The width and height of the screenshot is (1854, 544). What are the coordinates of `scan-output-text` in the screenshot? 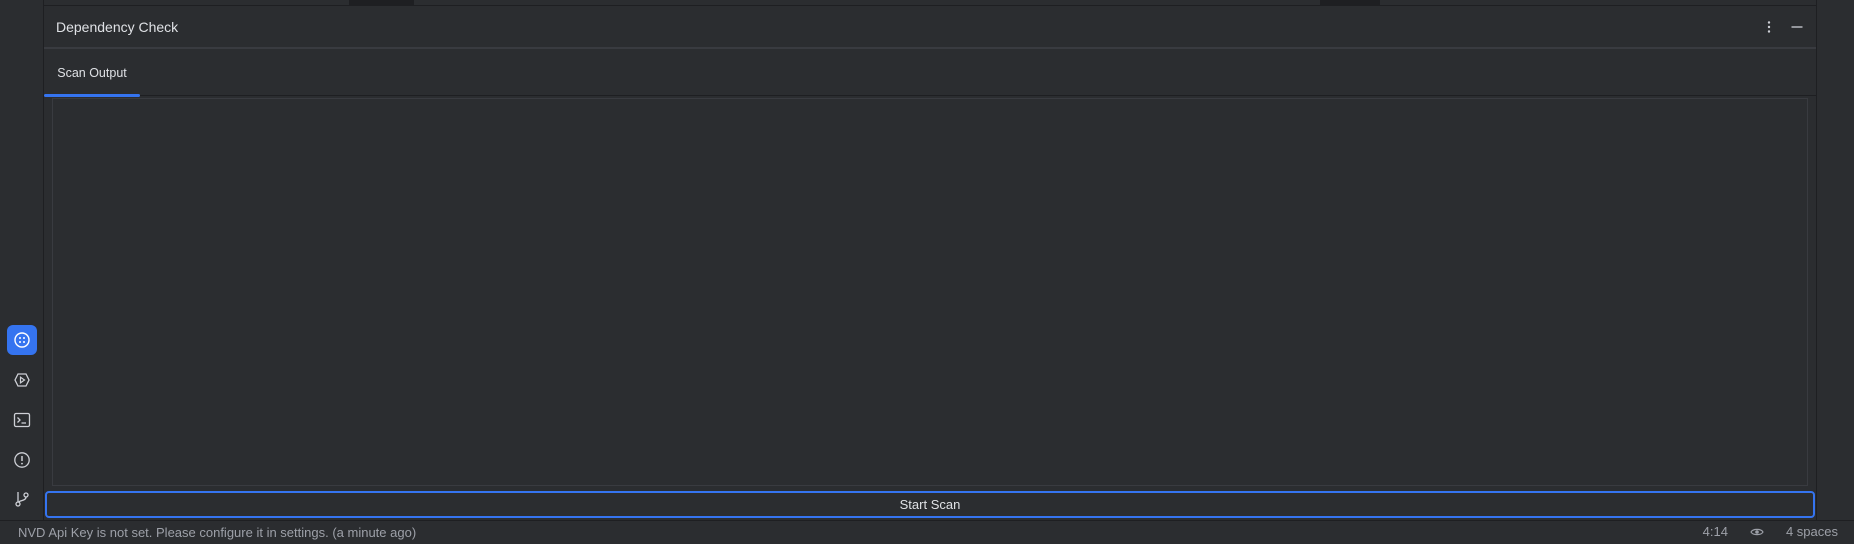 It's located at (930, 105).